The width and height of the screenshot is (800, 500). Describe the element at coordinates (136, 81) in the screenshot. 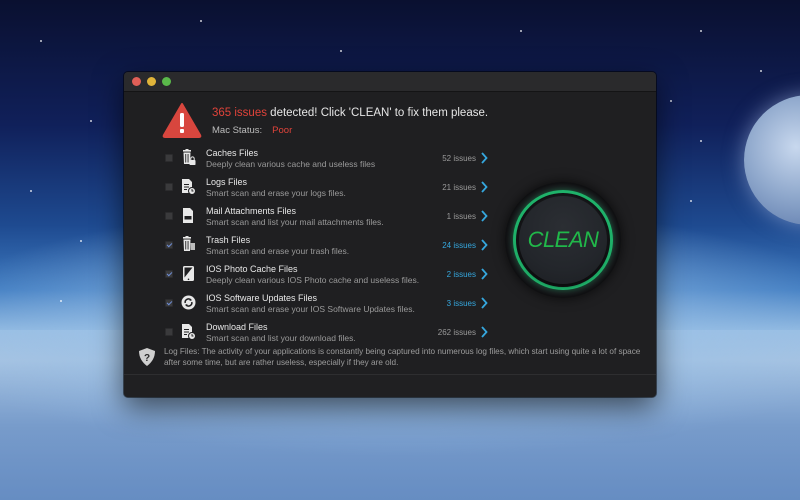

I see `window-close-button` at that location.